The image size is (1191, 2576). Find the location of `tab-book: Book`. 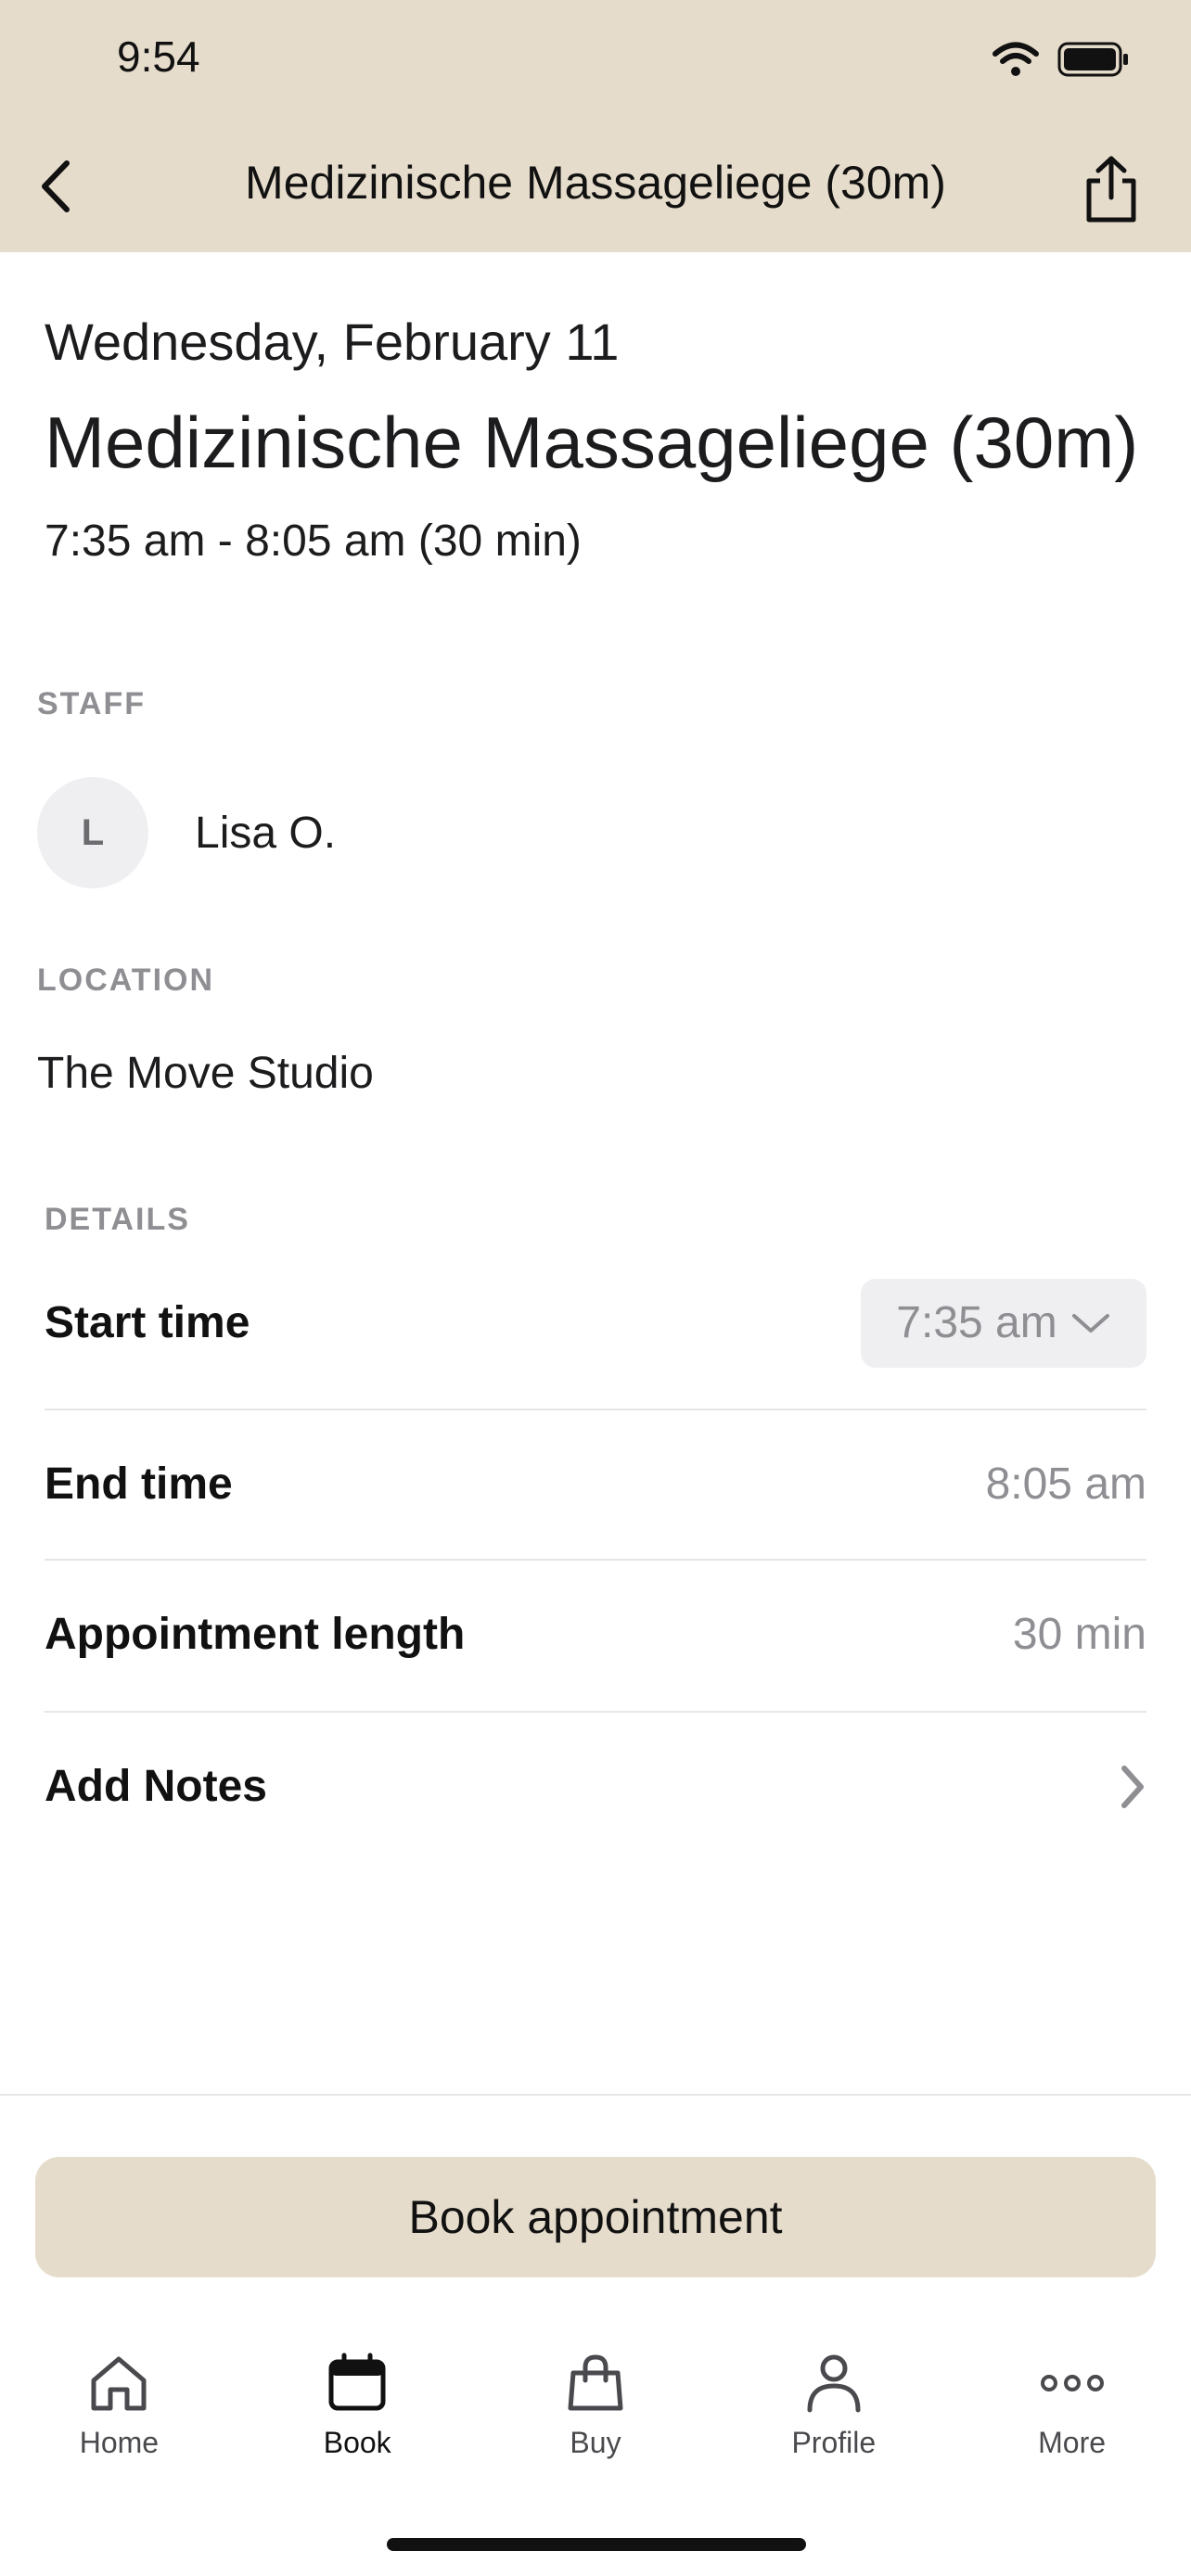

tab-book: Book is located at coordinates (357, 2420).